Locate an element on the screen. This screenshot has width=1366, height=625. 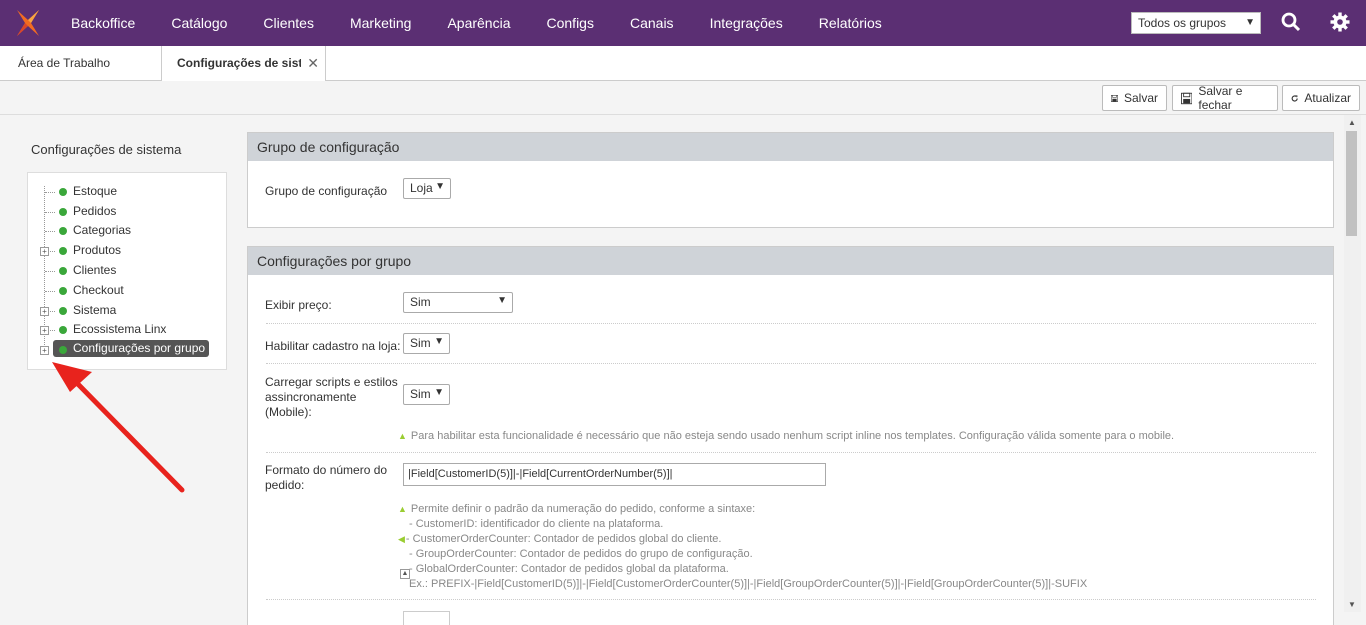
scroll-thumb is located at coordinates (1351, 183).